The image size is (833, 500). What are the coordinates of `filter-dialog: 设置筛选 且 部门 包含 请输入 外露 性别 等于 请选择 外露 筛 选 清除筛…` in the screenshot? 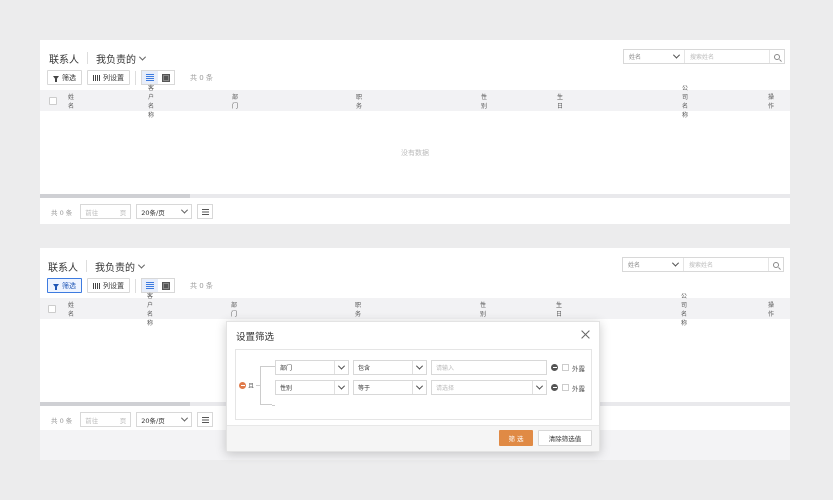 It's located at (413, 386).